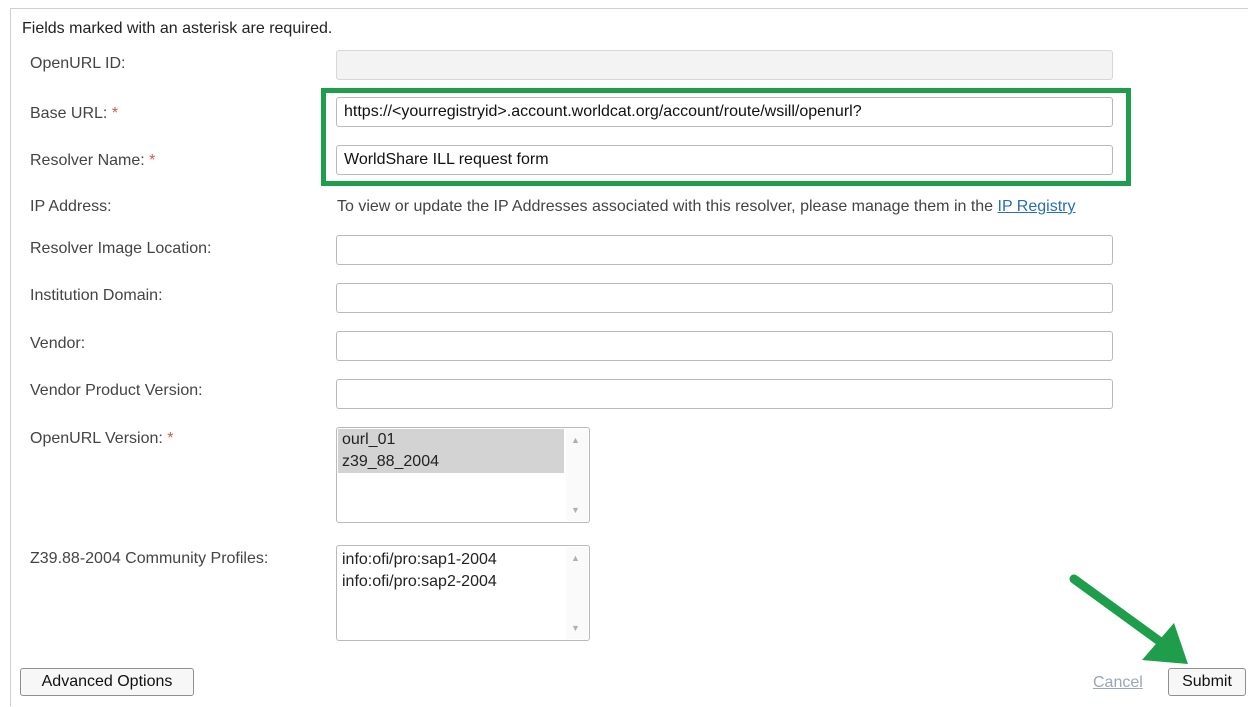 Image resolution: width=1249 pixels, height=707 pixels. What do you see at coordinates (1037, 206) in the screenshot?
I see `ip-registry-link: IP Registry` at bounding box center [1037, 206].